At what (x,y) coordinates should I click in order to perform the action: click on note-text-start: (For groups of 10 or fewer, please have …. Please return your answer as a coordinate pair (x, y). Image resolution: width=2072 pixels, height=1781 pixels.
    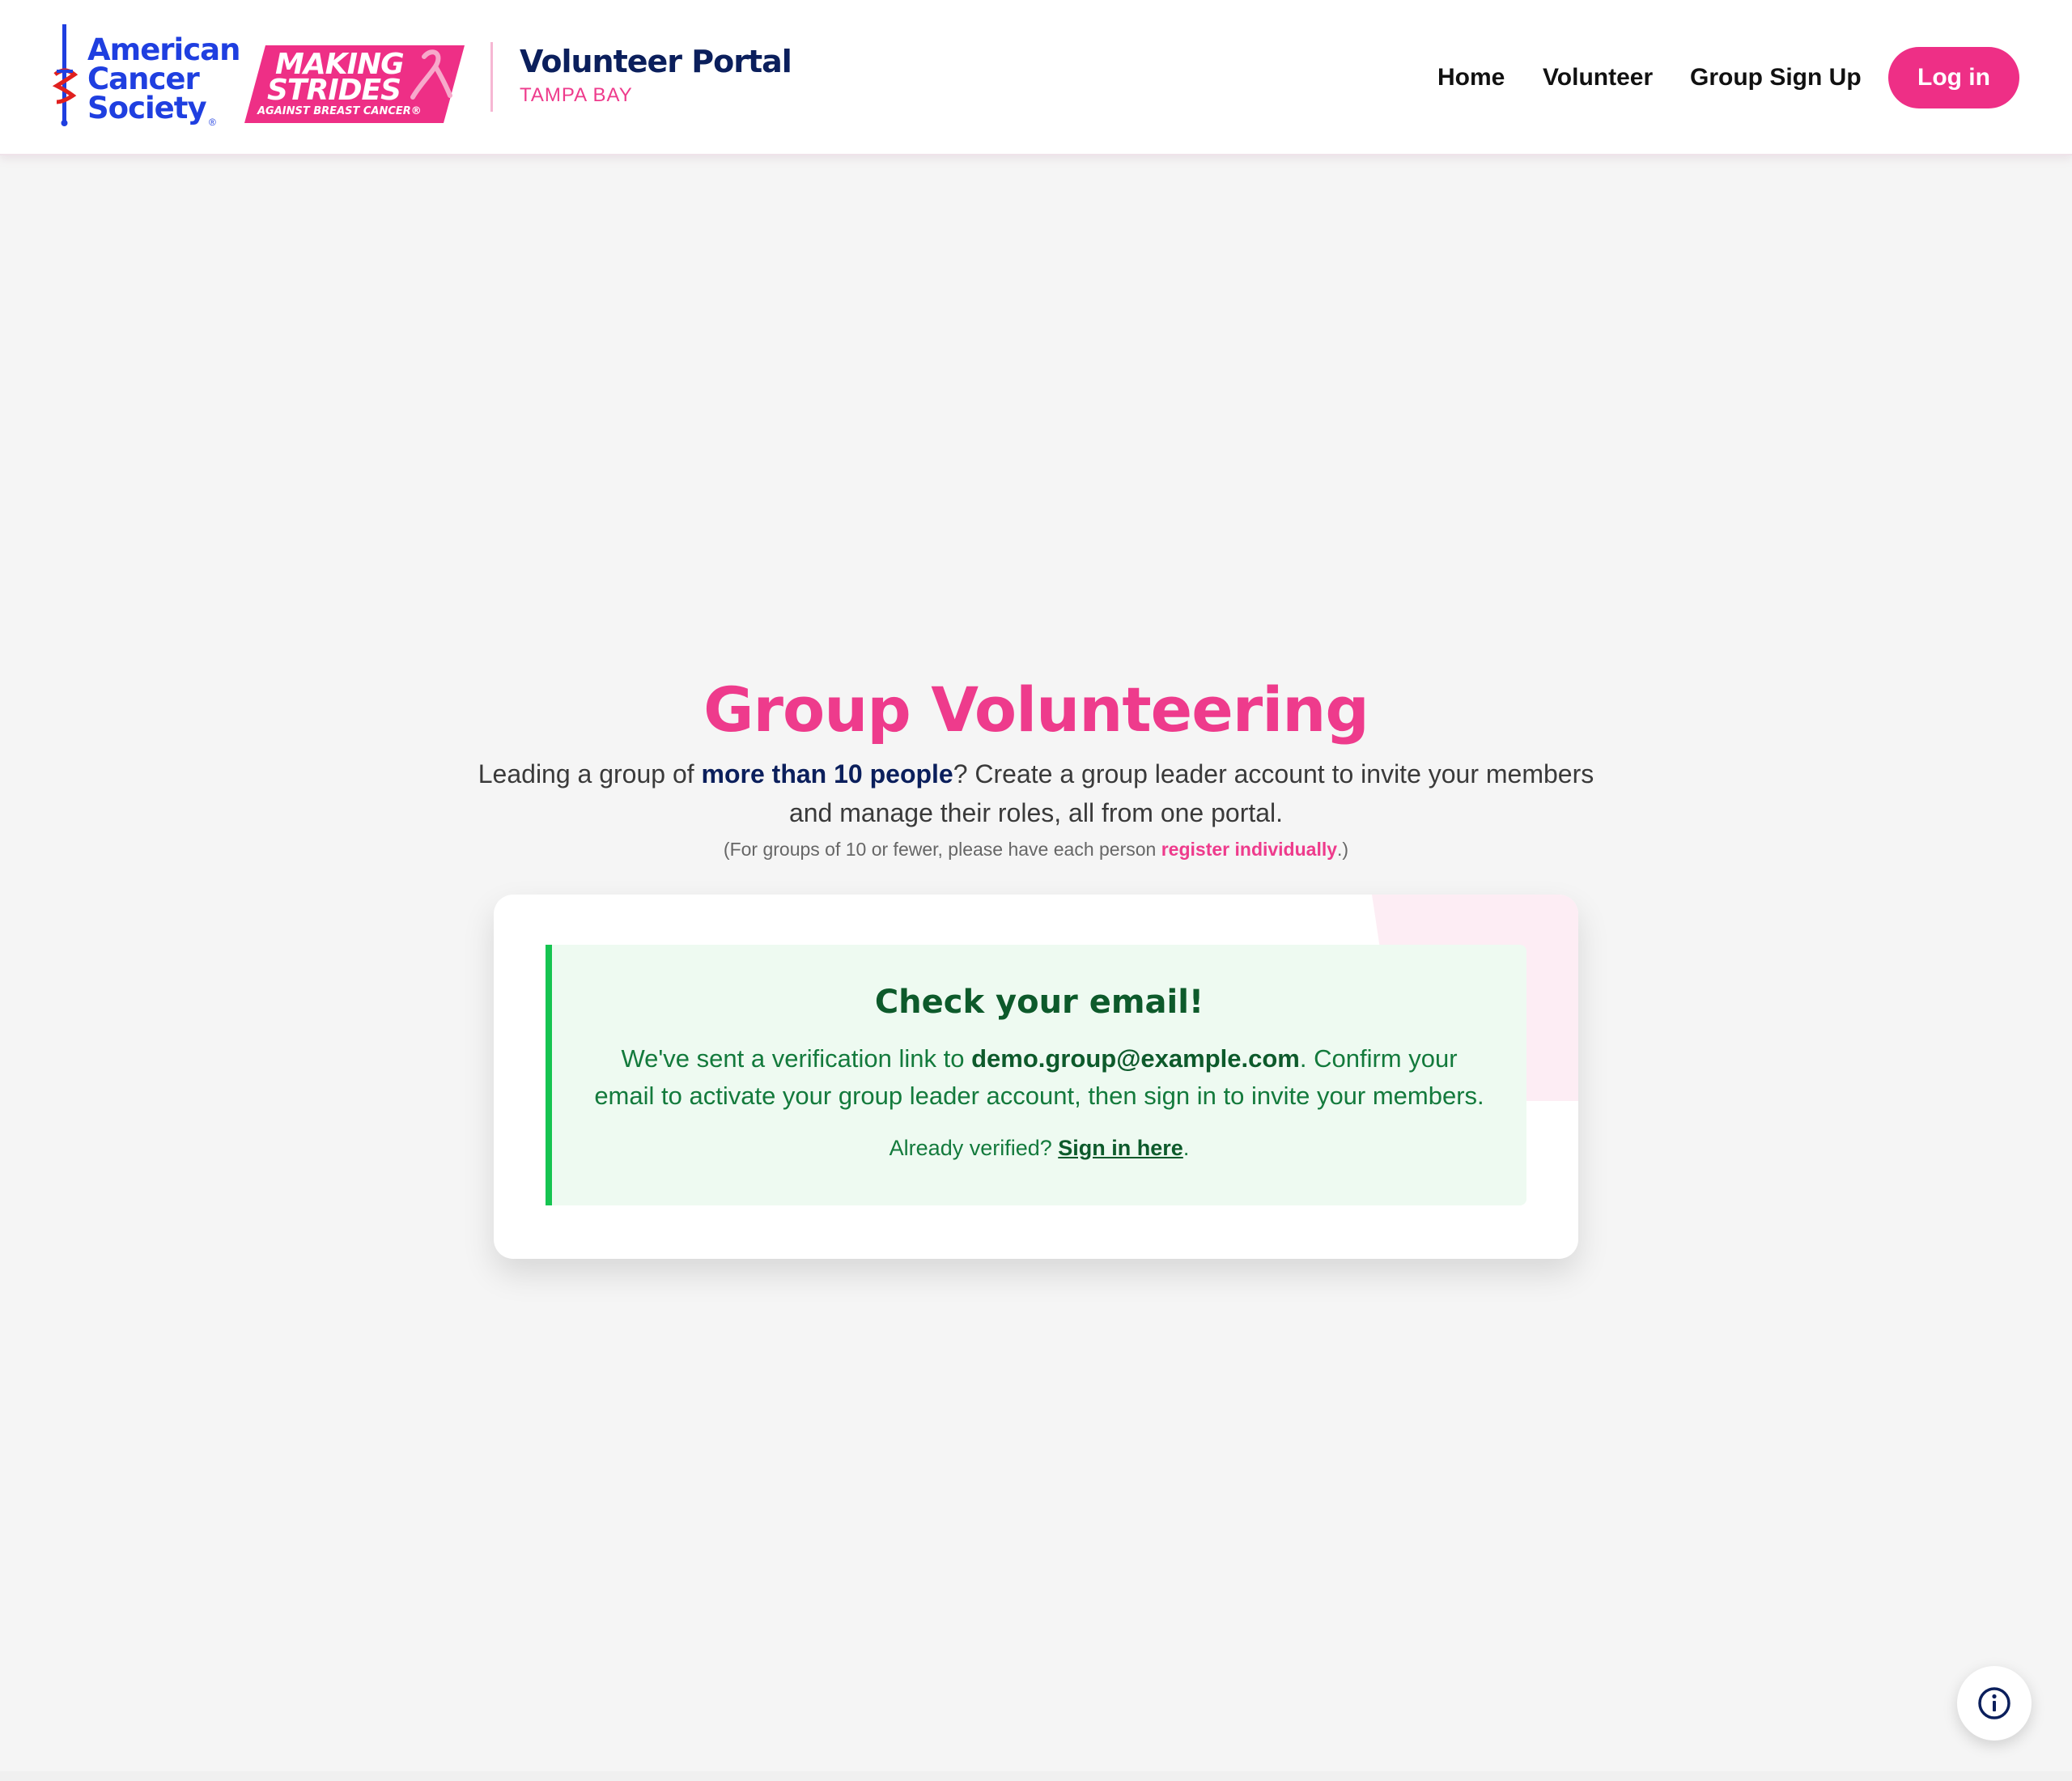
    Looking at the image, I should click on (942, 849).